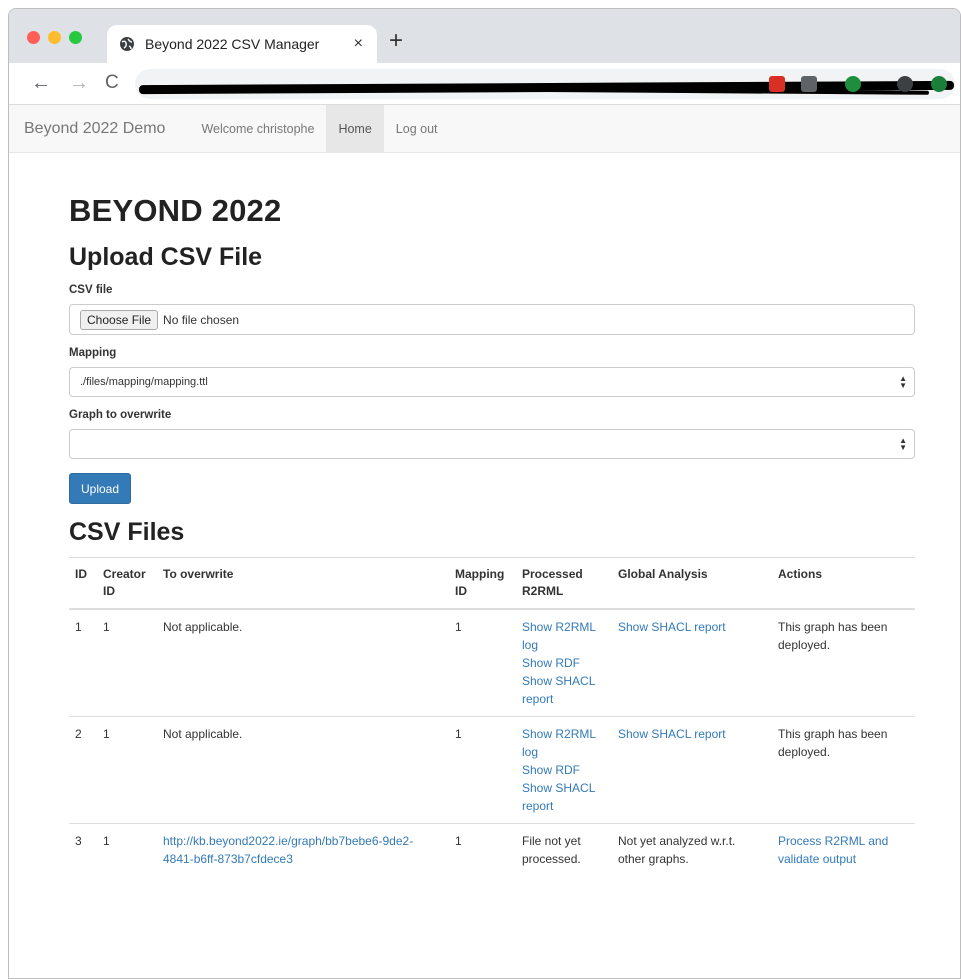  Describe the element at coordinates (91, 290) in the screenshot. I see `csv-file-label: CSV file` at that location.